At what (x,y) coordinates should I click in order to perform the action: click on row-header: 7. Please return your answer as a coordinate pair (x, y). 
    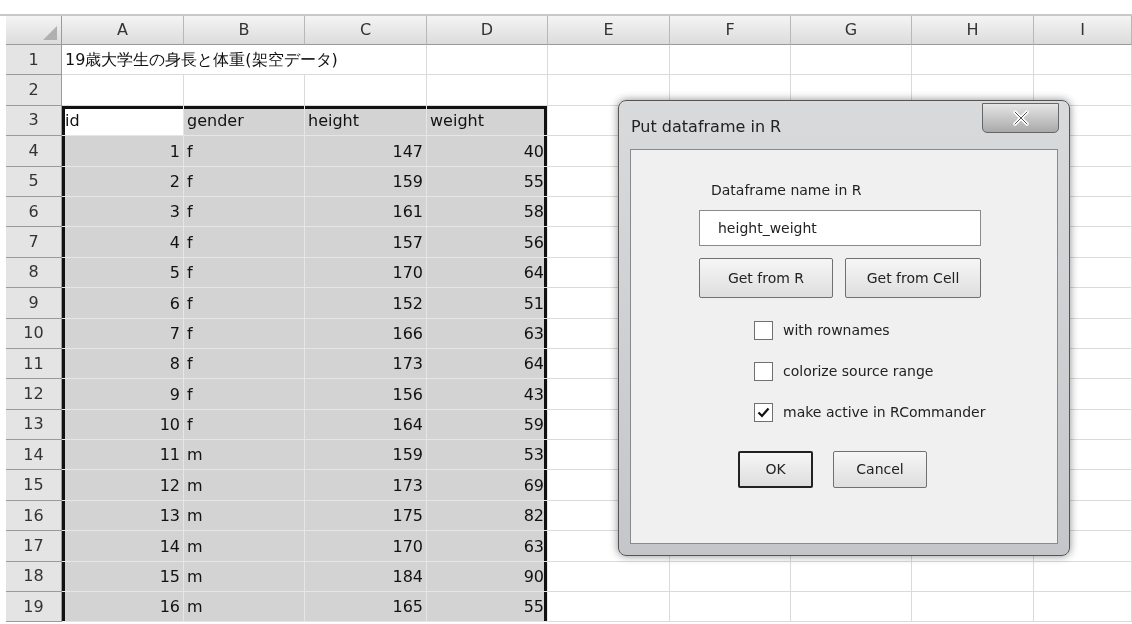
    Looking at the image, I should click on (34, 242).